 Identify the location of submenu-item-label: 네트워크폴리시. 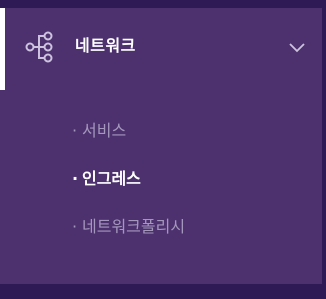
(134, 226).